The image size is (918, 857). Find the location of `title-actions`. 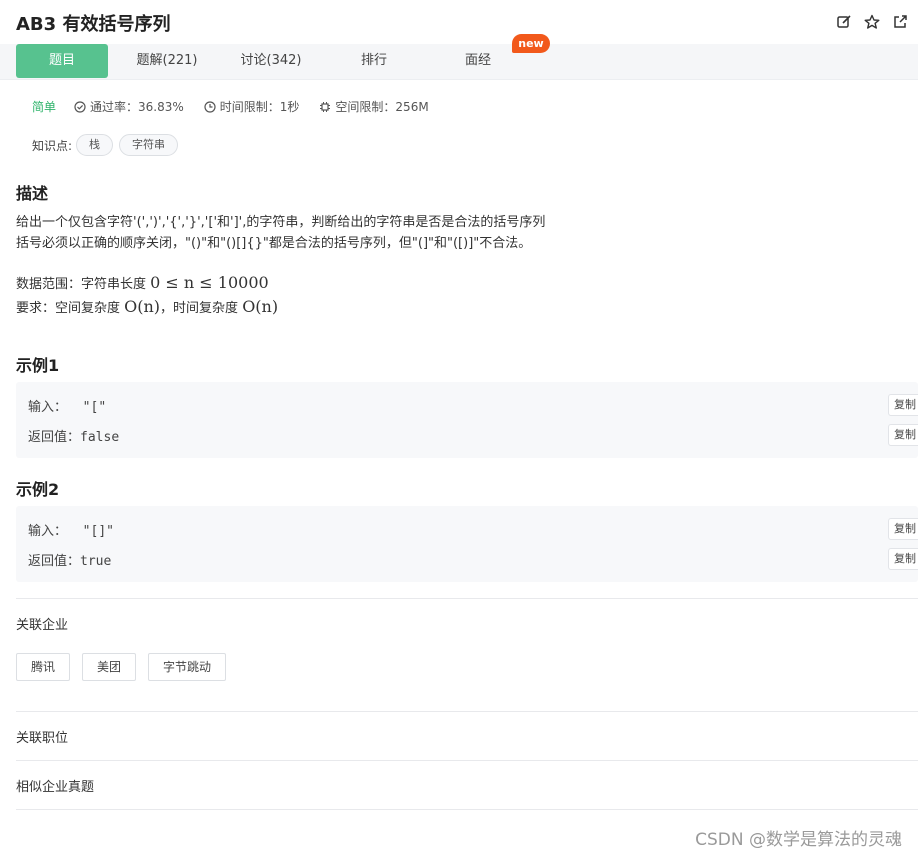

title-actions is located at coordinates (872, 22).